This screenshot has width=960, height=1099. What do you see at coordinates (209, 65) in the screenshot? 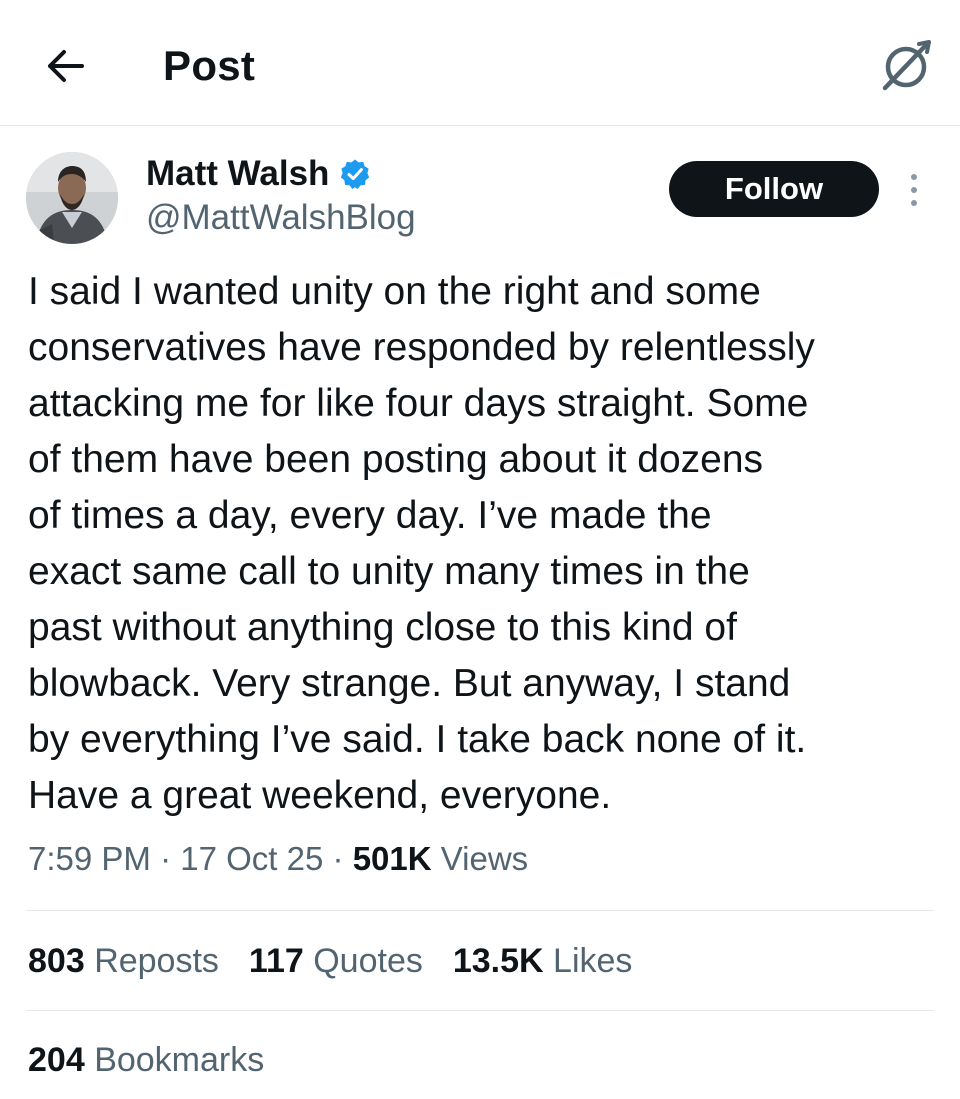
I see `page-title: Post` at bounding box center [209, 65].